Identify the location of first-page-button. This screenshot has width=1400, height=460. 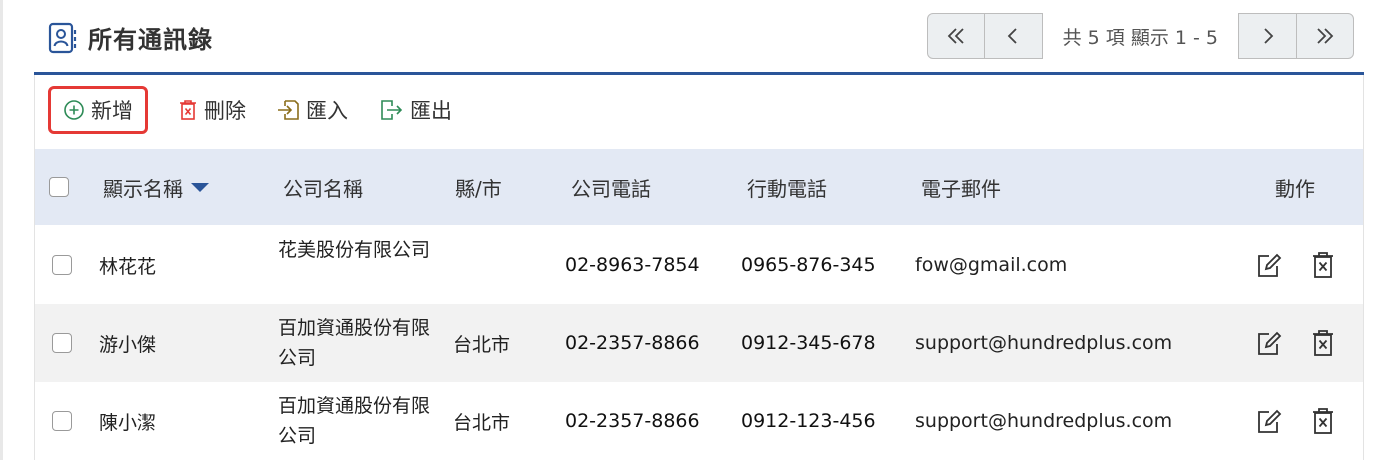
(955, 36).